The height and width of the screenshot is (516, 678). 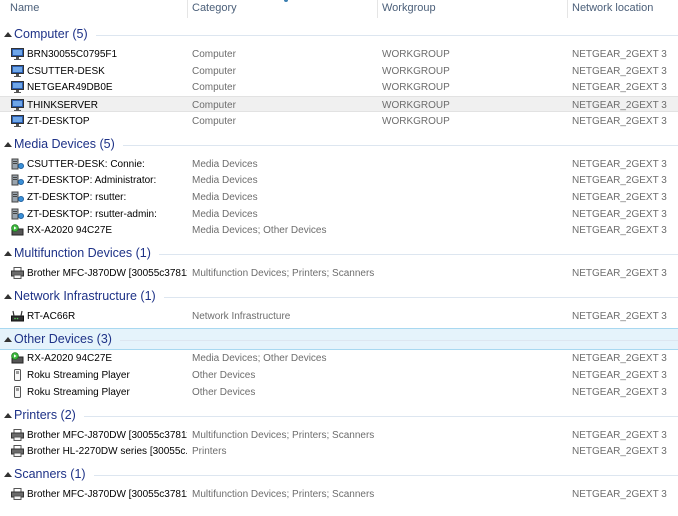 What do you see at coordinates (209, 452) in the screenshot?
I see `device-category: Printers` at bounding box center [209, 452].